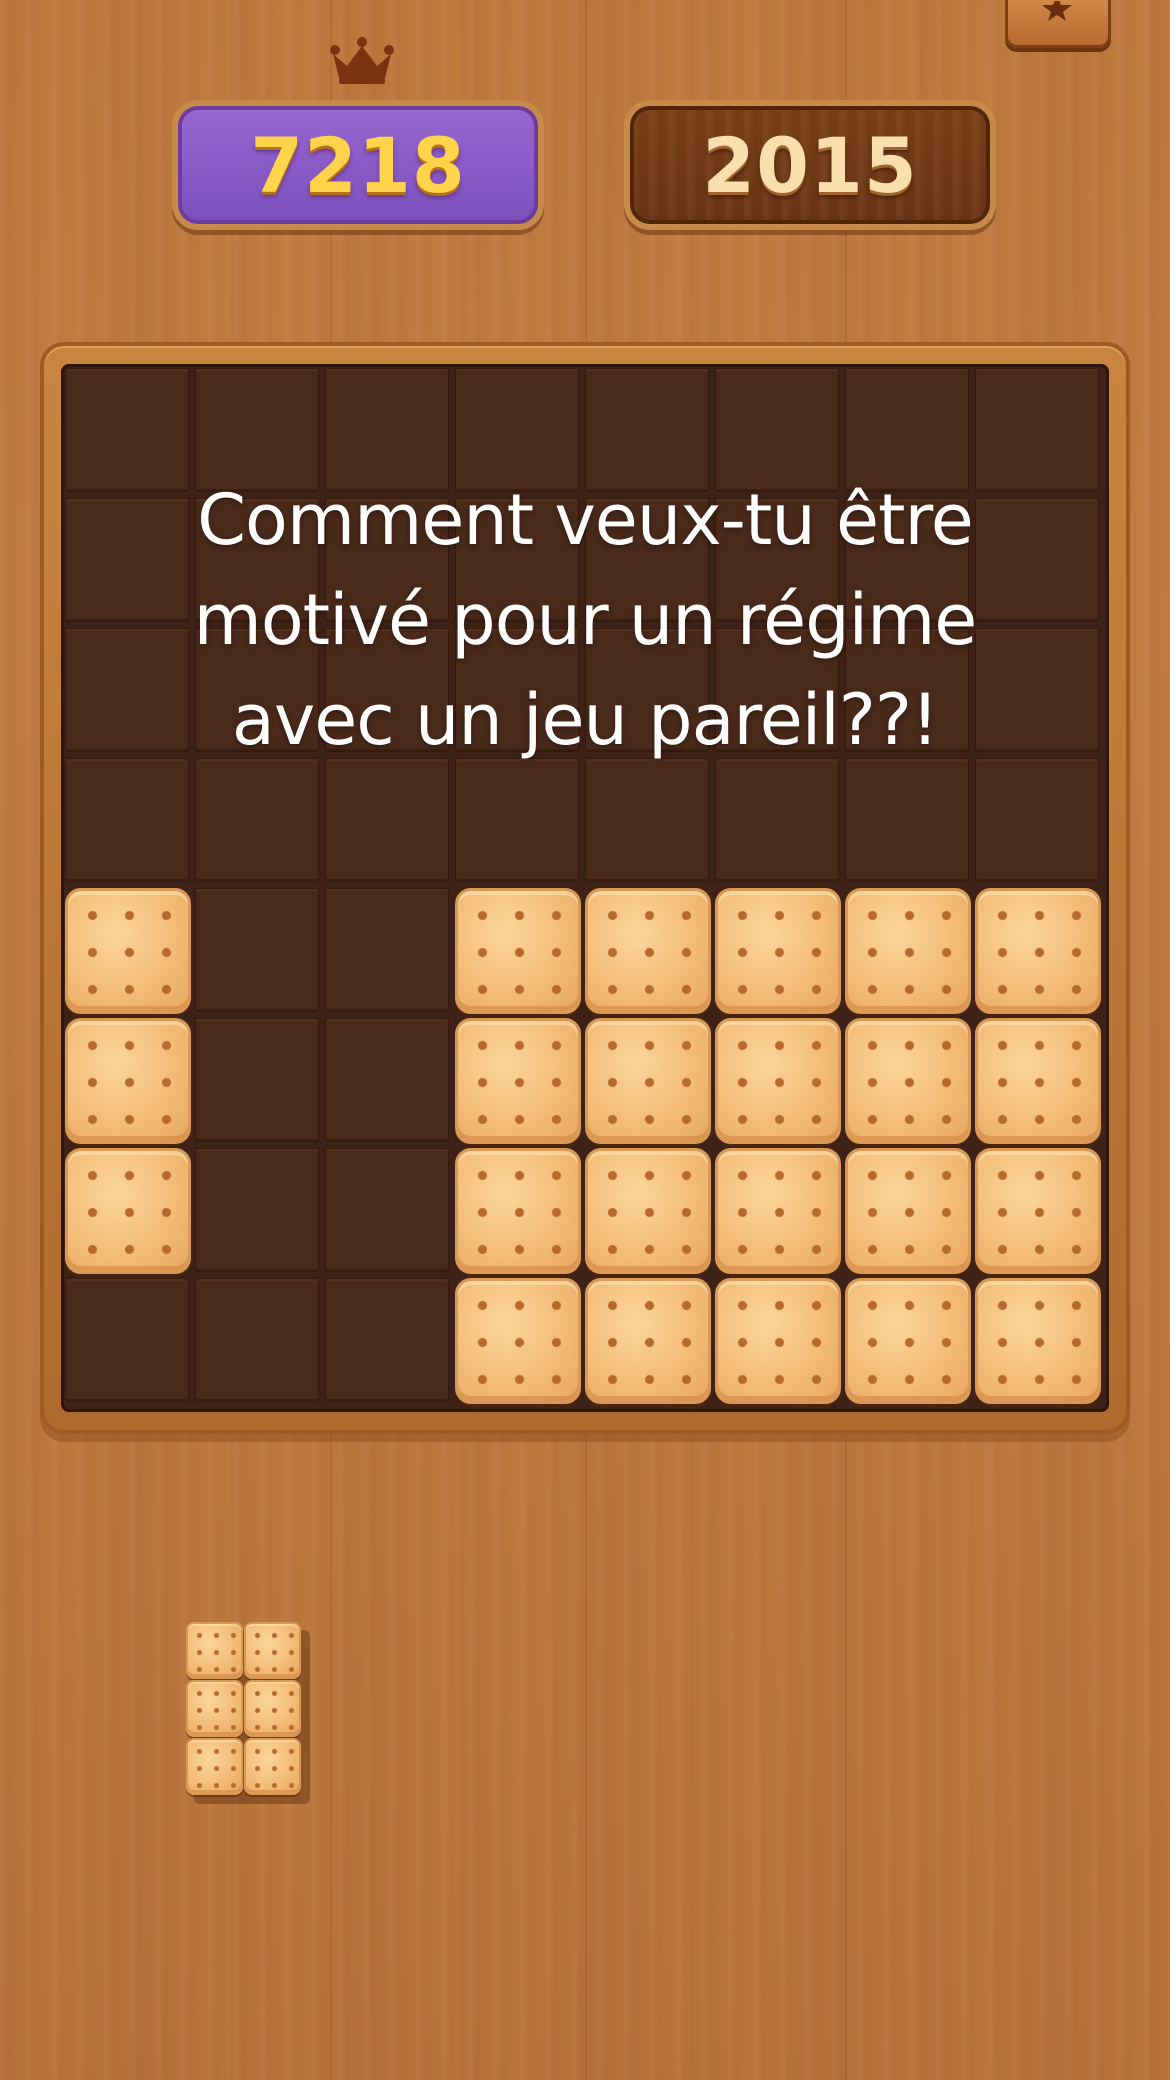 The image size is (1170, 2080). What do you see at coordinates (362, 60) in the screenshot?
I see `crown-icon` at bounding box center [362, 60].